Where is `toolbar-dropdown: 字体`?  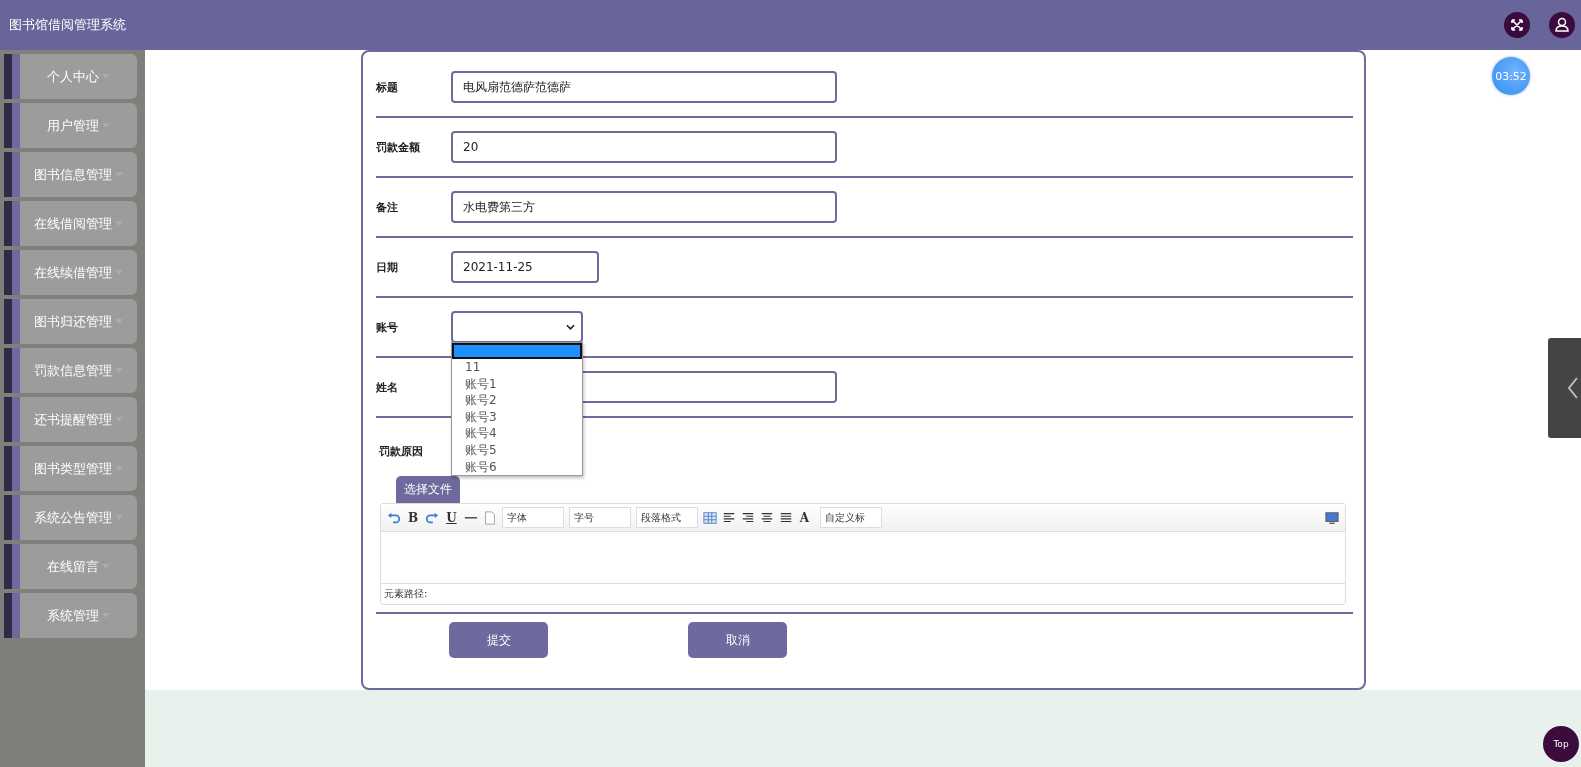
toolbar-dropdown: 字体 is located at coordinates (532, 517).